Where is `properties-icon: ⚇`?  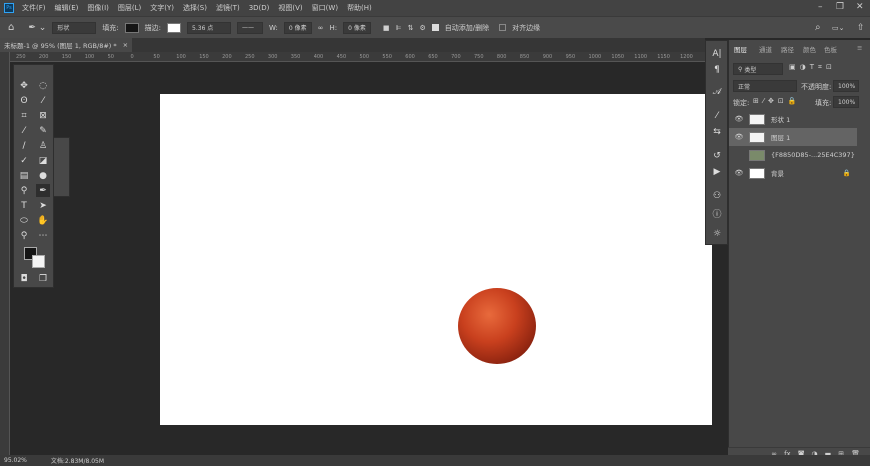 properties-icon: ⚇ is located at coordinates (717, 198).